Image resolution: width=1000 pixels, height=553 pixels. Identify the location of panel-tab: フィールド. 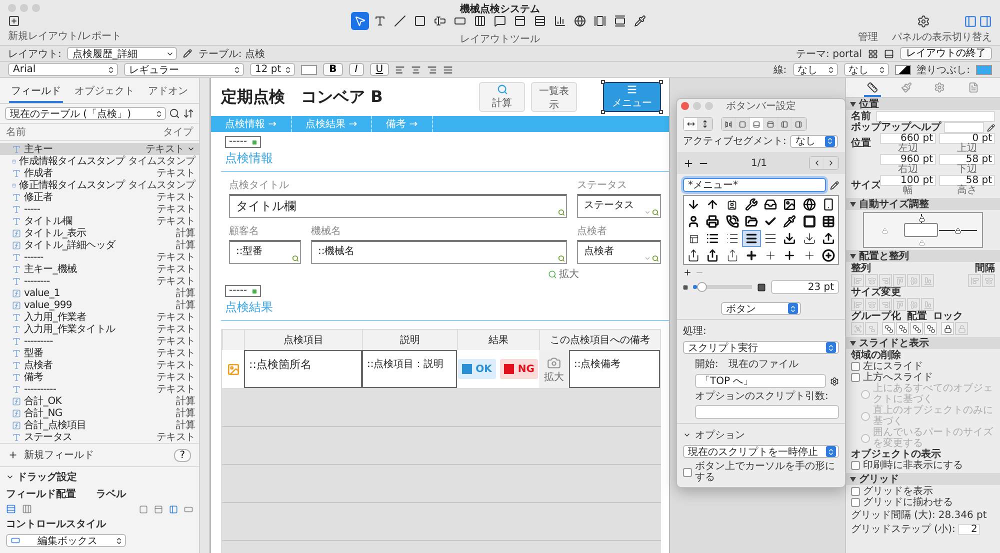
(35, 92).